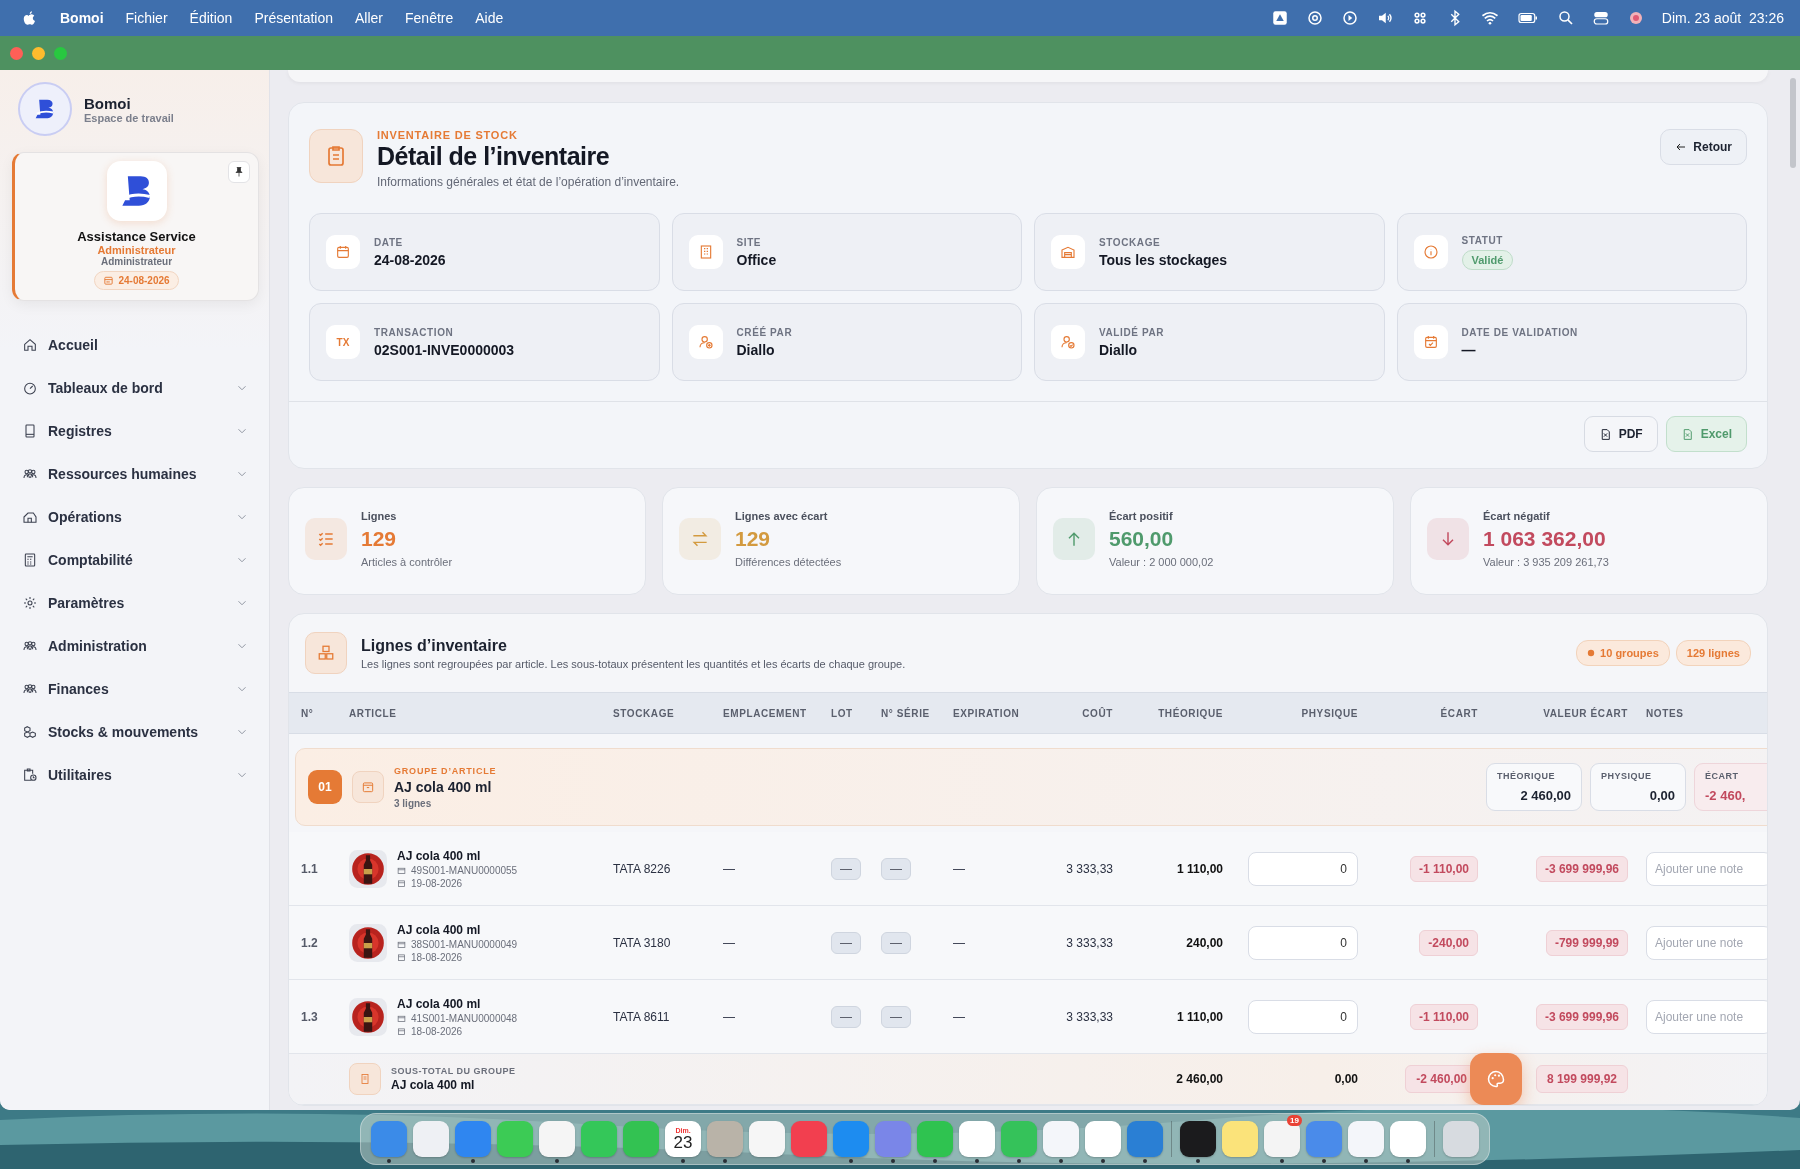 This screenshot has height=1169, width=1800. I want to click on column-header: PHYSIQUE, so click(1329, 713).